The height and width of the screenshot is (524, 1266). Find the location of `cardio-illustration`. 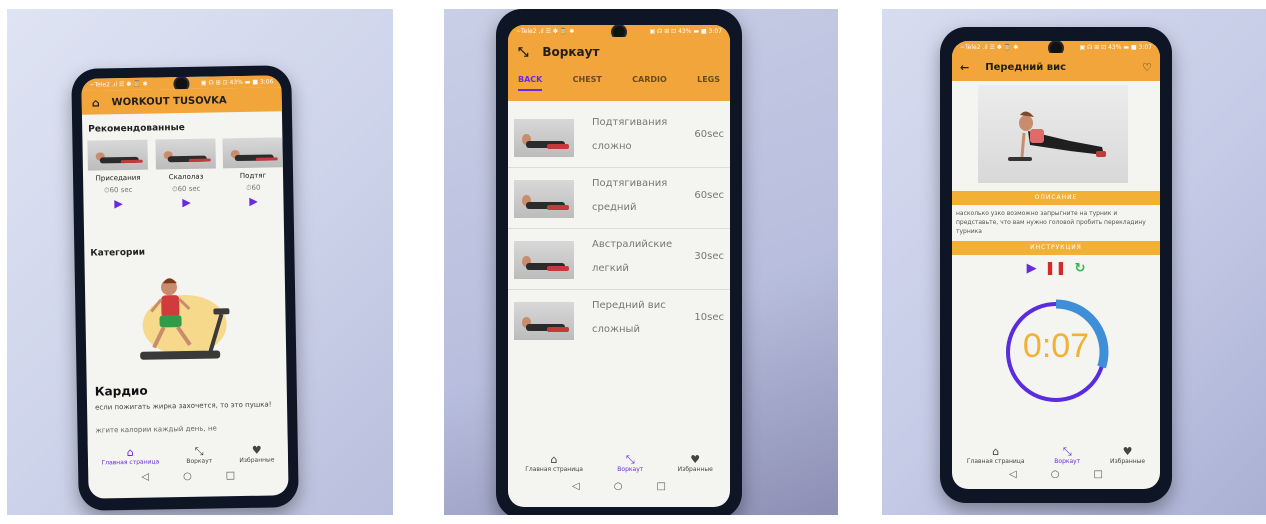

cardio-illustration is located at coordinates (185, 317).